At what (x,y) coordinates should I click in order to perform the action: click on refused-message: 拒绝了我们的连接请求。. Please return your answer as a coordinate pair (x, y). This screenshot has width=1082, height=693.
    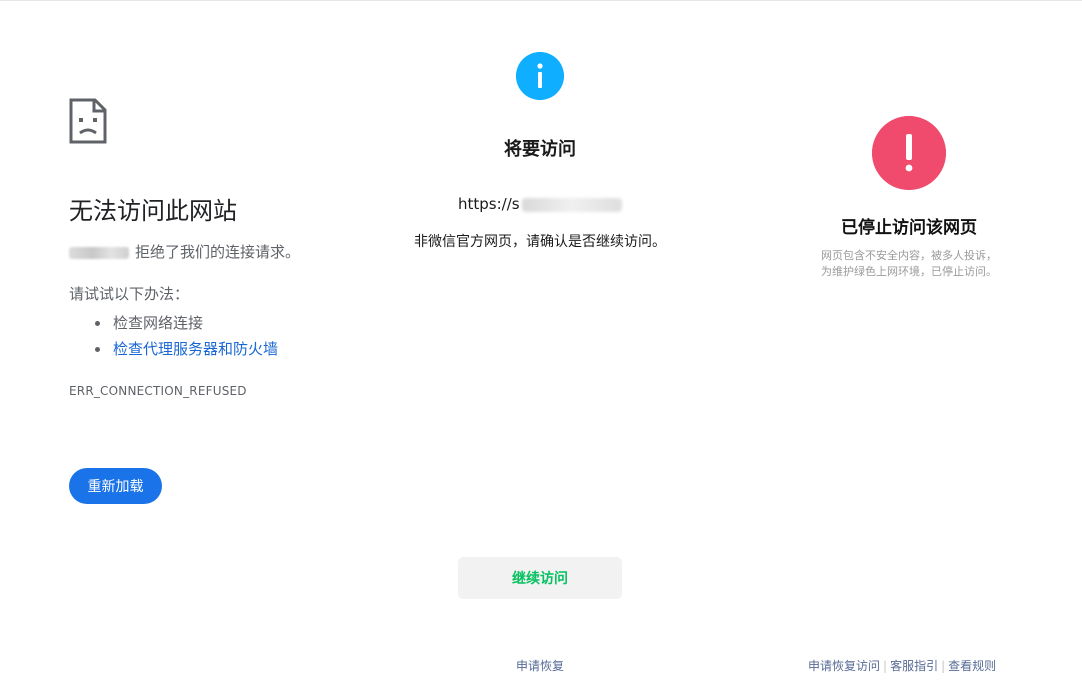
    Looking at the image, I should click on (229, 252).